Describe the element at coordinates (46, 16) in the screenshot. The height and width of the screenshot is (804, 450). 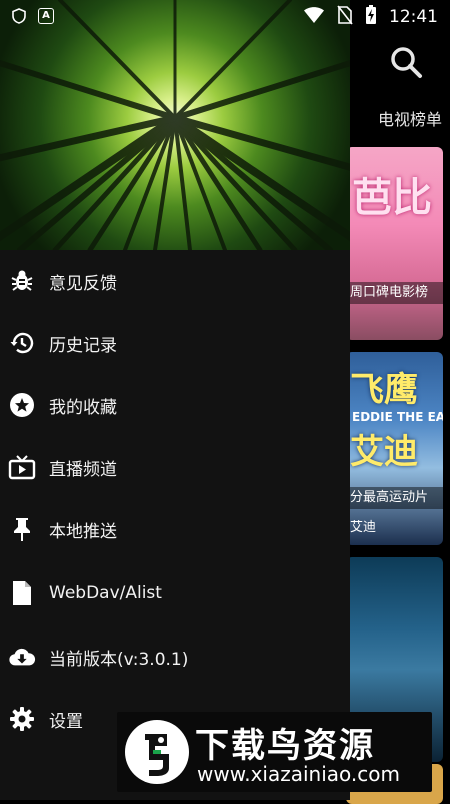
I see `a-badge-icon: A` at that location.